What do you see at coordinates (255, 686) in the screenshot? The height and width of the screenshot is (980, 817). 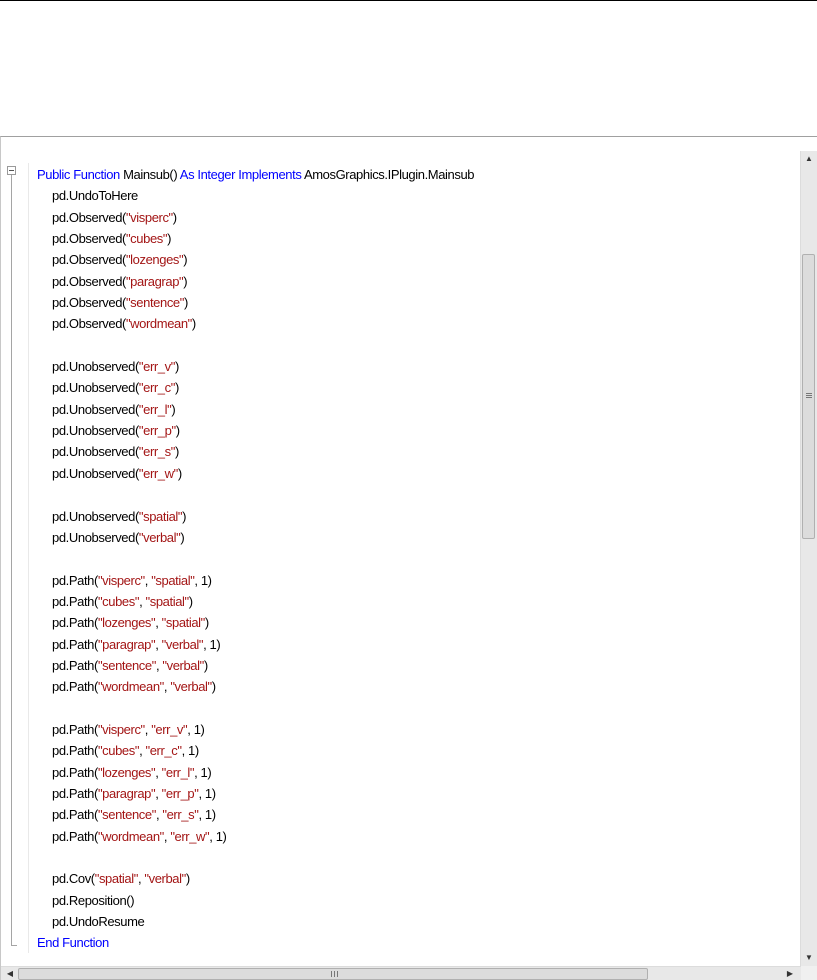 I see `code-line: pd.Path("wordmean", "verbal")` at bounding box center [255, 686].